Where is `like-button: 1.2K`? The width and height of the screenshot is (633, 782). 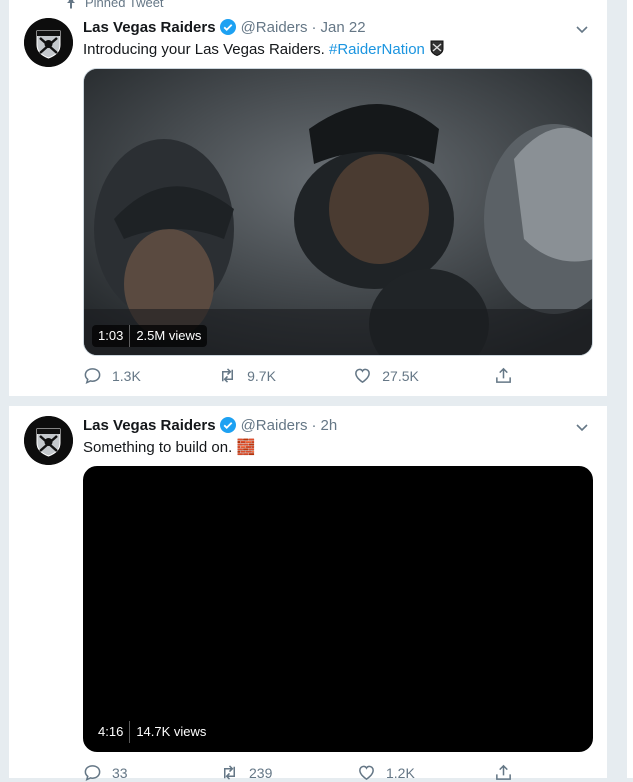
like-button: 1.2K is located at coordinates (387, 772).